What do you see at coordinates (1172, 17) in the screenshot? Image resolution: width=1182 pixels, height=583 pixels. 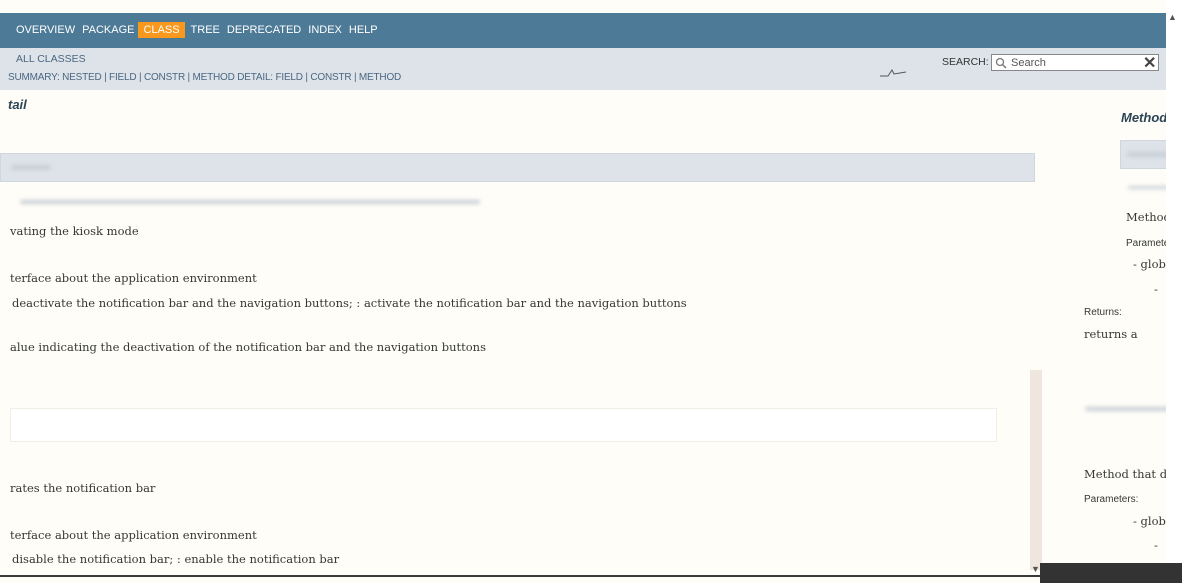 I see `scroll-up-icon: ▲` at bounding box center [1172, 17].